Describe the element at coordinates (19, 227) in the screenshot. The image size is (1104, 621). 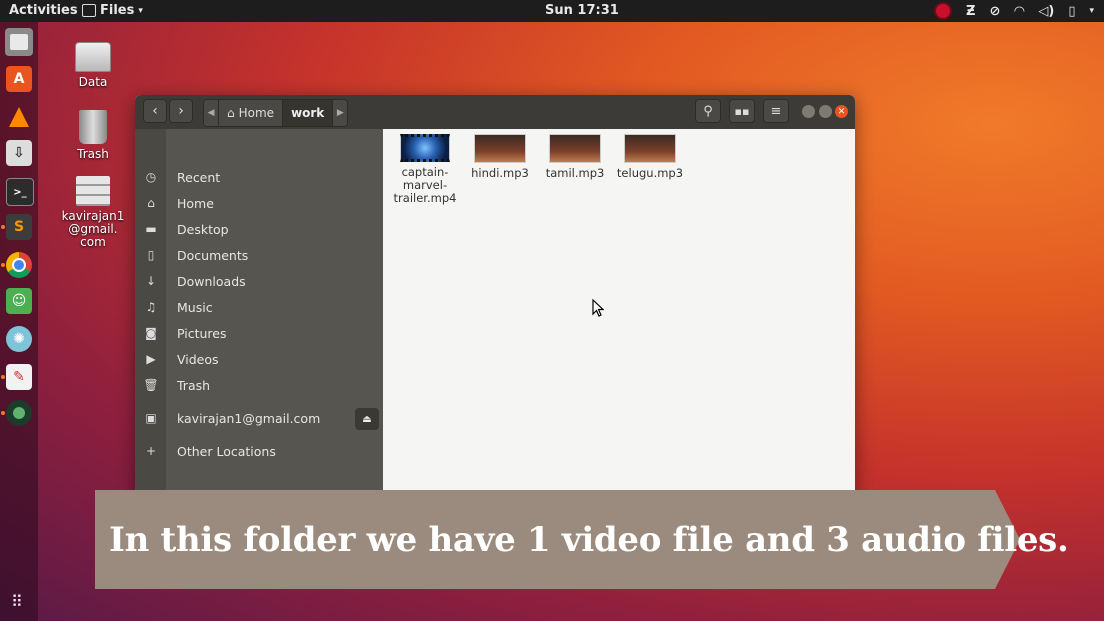
I see `sublime-launcher: S` at that location.